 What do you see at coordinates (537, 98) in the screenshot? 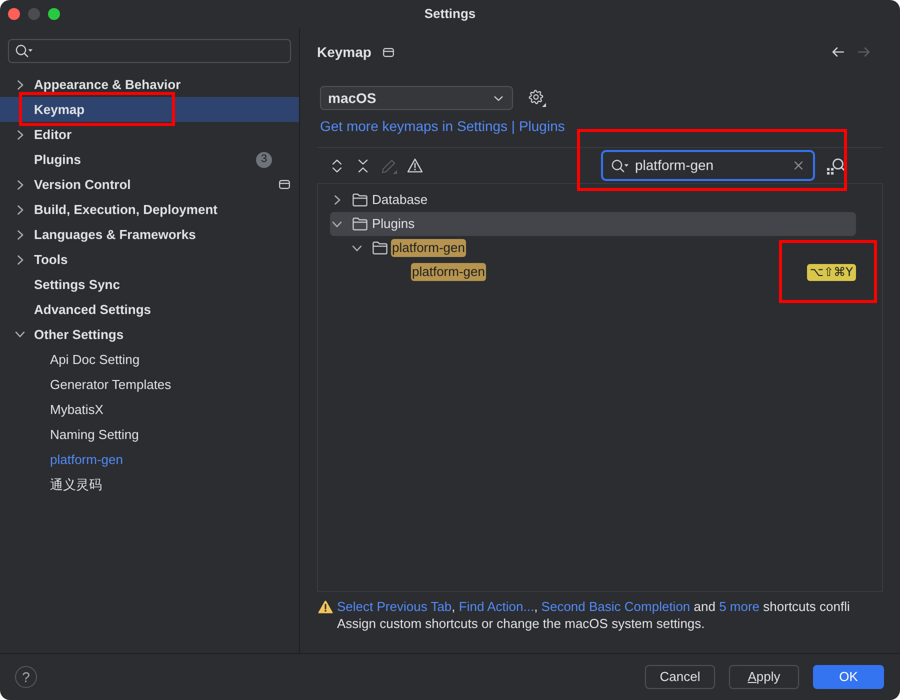
I see `gear-icon` at bounding box center [537, 98].